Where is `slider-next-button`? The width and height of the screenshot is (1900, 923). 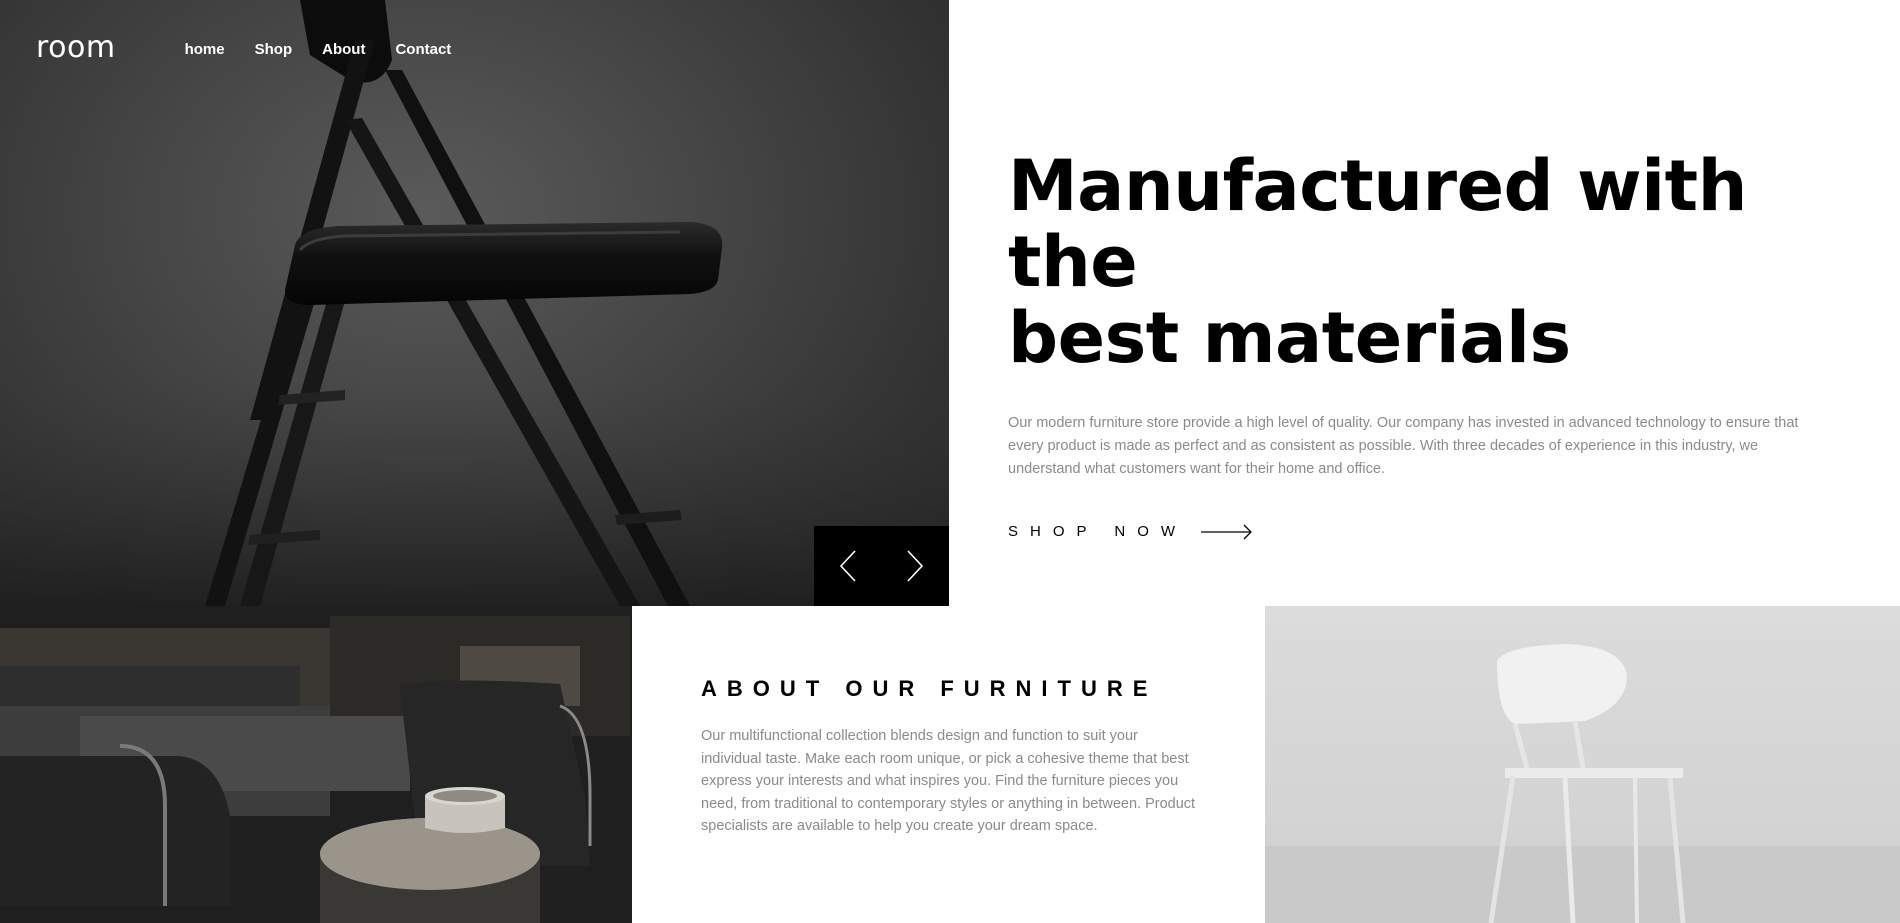
slider-next-button is located at coordinates (916, 566).